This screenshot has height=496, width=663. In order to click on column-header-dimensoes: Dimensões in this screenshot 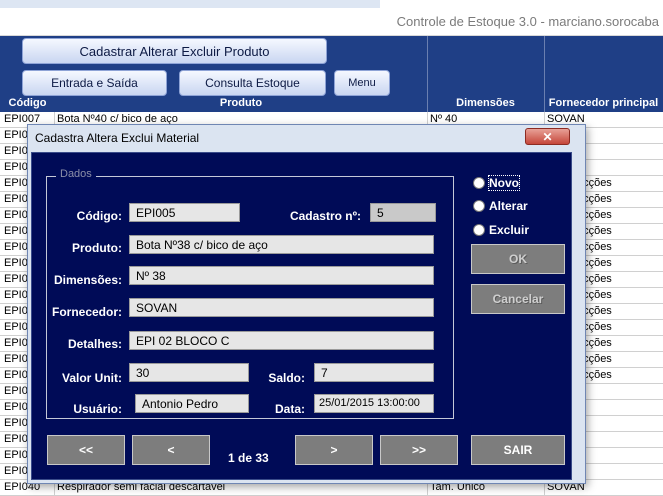, I will do `click(485, 103)`.